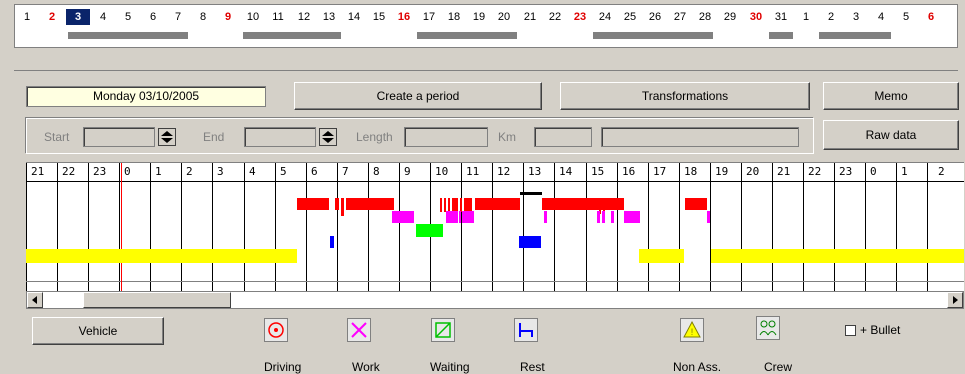  I want to click on end-spinner, so click(328, 137).